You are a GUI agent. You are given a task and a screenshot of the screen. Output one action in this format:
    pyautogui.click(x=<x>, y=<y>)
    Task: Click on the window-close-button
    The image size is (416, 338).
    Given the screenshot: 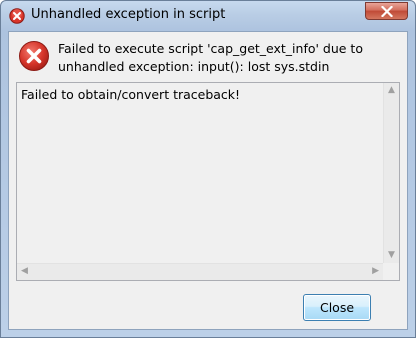 What is the action you would take?
    pyautogui.click(x=386, y=11)
    